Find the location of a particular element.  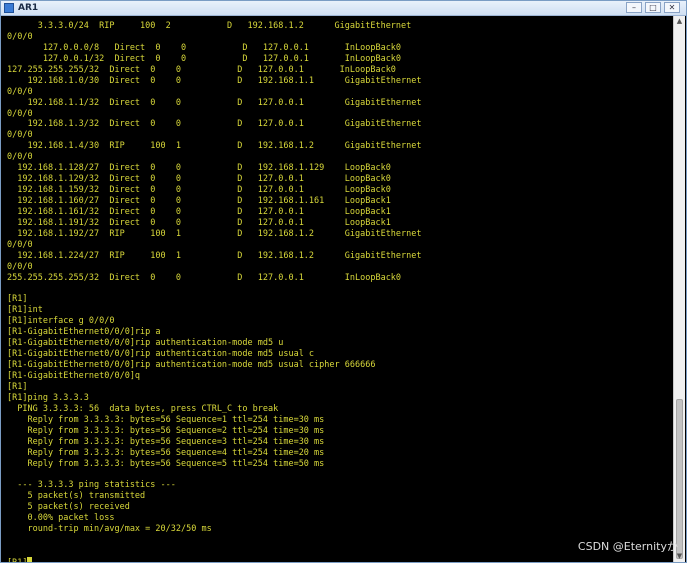

prompt-text: [R1] is located at coordinates (17, 560).